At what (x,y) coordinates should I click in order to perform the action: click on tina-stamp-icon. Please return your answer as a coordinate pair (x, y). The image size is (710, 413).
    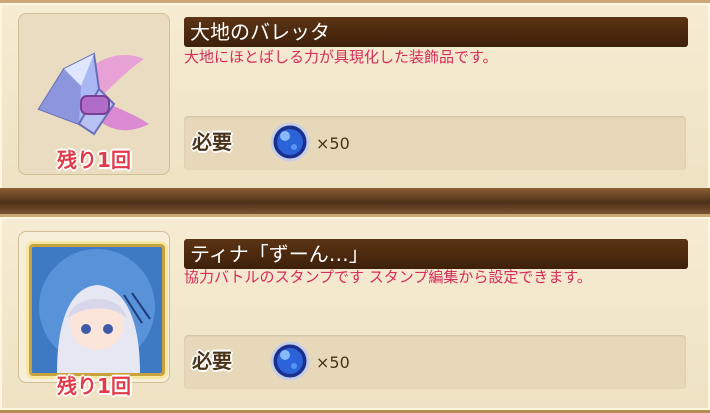
    Looking at the image, I should click on (97, 310).